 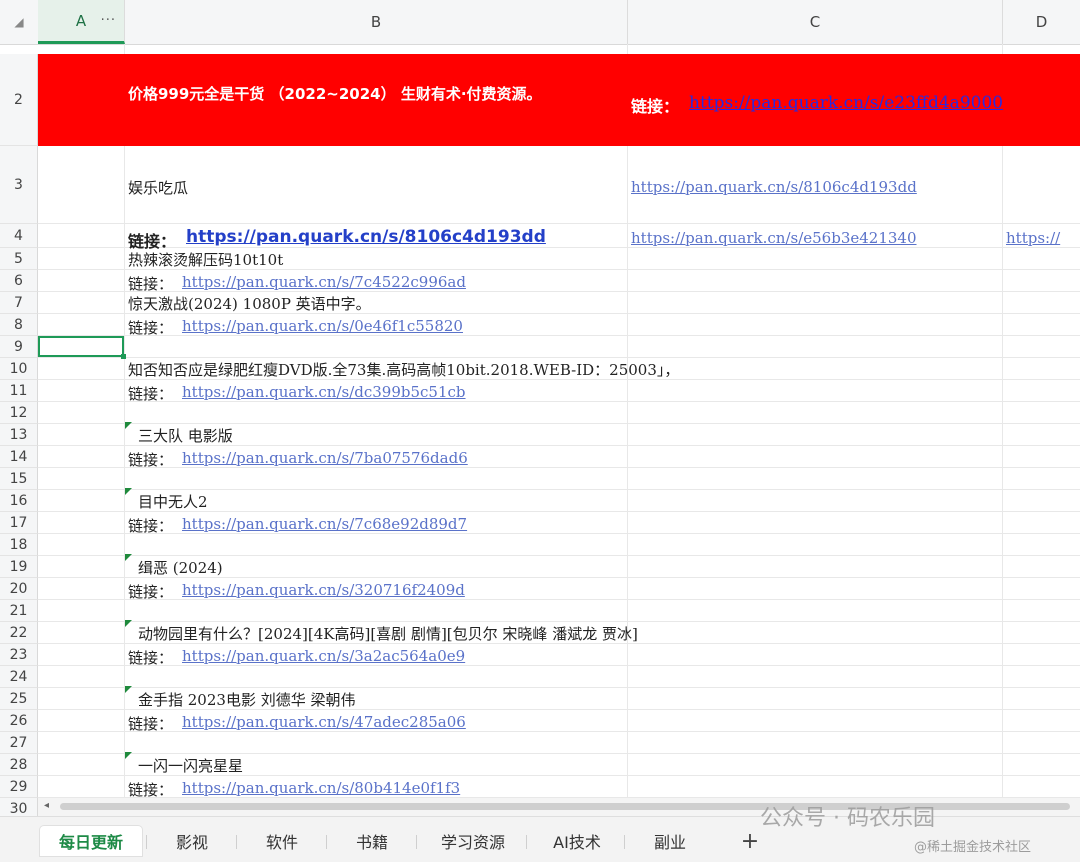 What do you see at coordinates (19, 567) in the screenshot?
I see `row-header-19: 19` at bounding box center [19, 567].